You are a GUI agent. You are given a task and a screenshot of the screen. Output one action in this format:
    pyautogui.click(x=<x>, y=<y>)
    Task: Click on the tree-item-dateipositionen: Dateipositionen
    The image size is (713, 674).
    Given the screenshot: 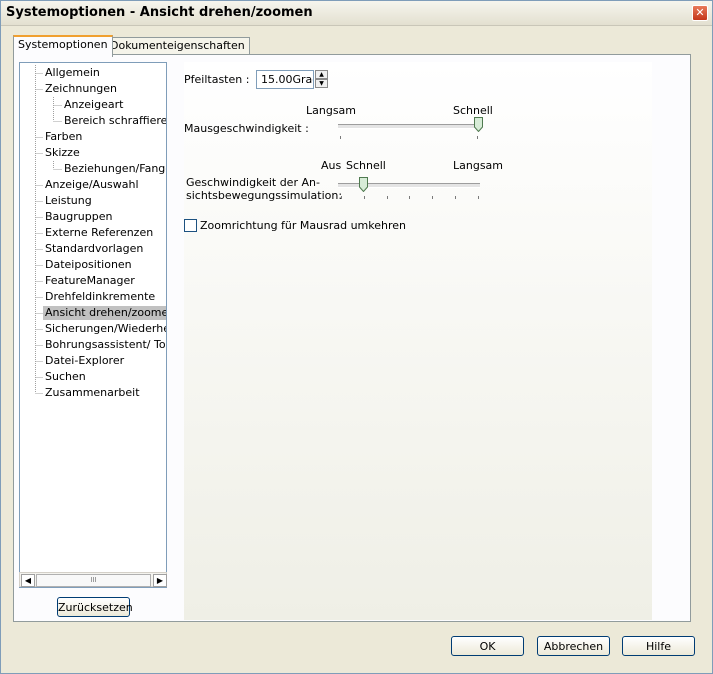 What is the action you would take?
    pyautogui.click(x=88, y=265)
    